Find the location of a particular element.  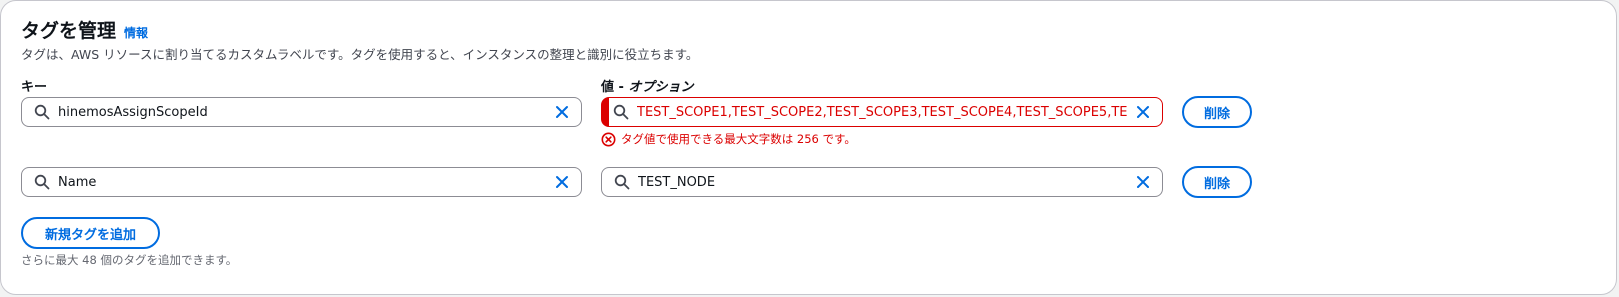

value-label: 値 - is located at coordinates (615, 87).